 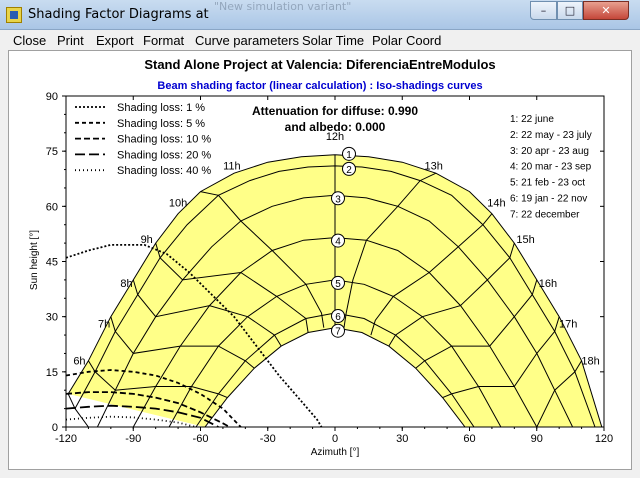 I want to click on date-legend-item: 1: 22 june, so click(x=532, y=119).